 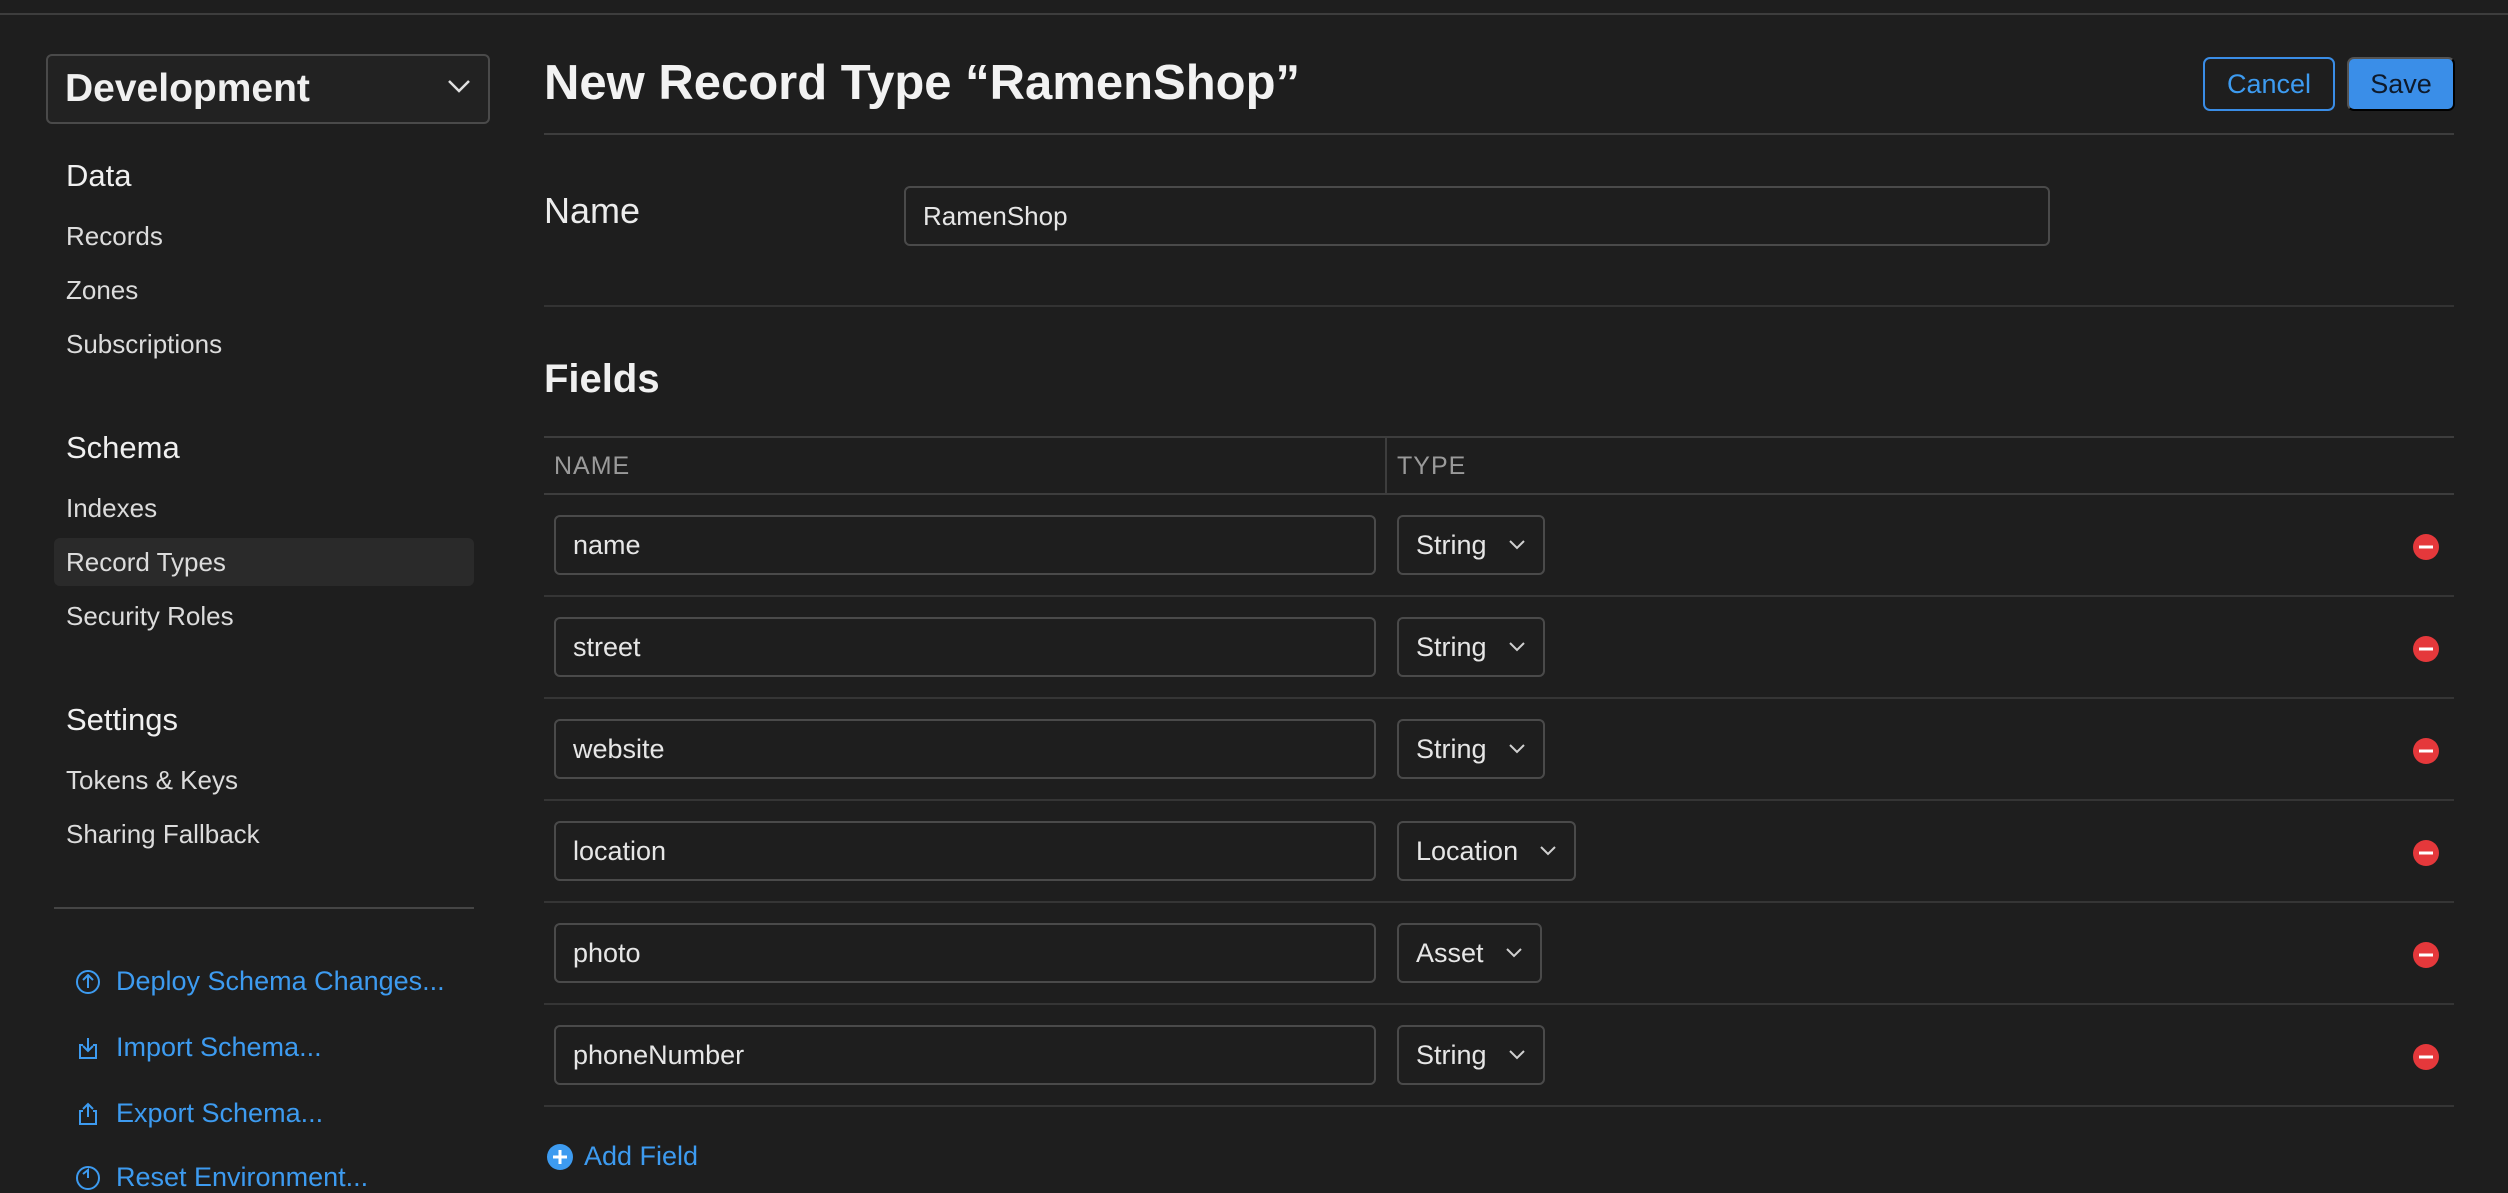 What do you see at coordinates (560, 1156) in the screenshot?
I see `plus-circle-icon` at bounding box center [560, 1156].